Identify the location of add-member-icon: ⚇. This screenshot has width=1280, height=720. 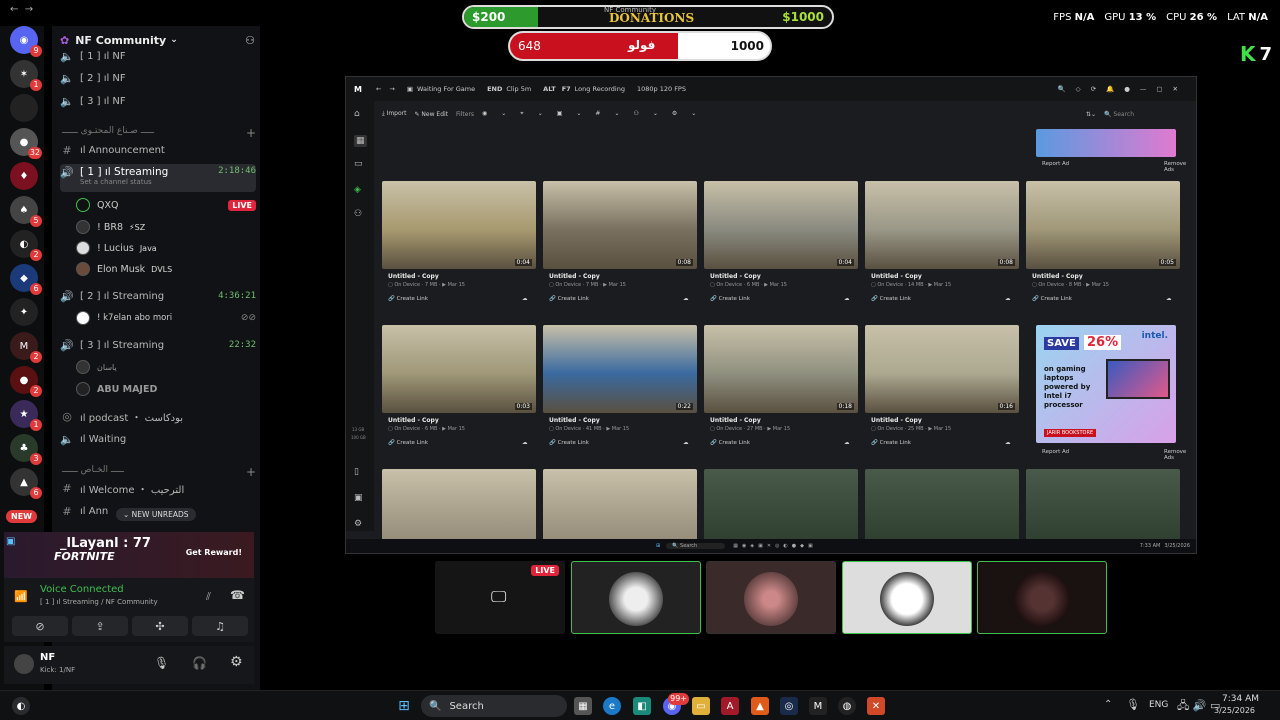
(250, 40).